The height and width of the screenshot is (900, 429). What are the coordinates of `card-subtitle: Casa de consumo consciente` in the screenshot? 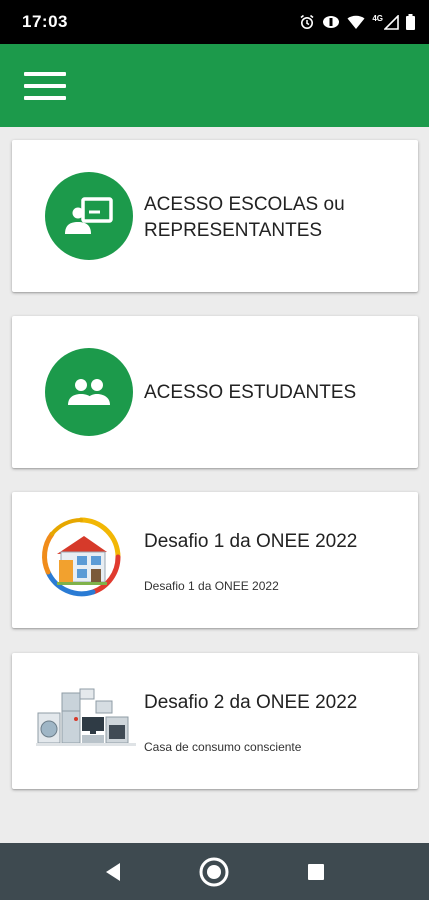 It's located at (223, 747).